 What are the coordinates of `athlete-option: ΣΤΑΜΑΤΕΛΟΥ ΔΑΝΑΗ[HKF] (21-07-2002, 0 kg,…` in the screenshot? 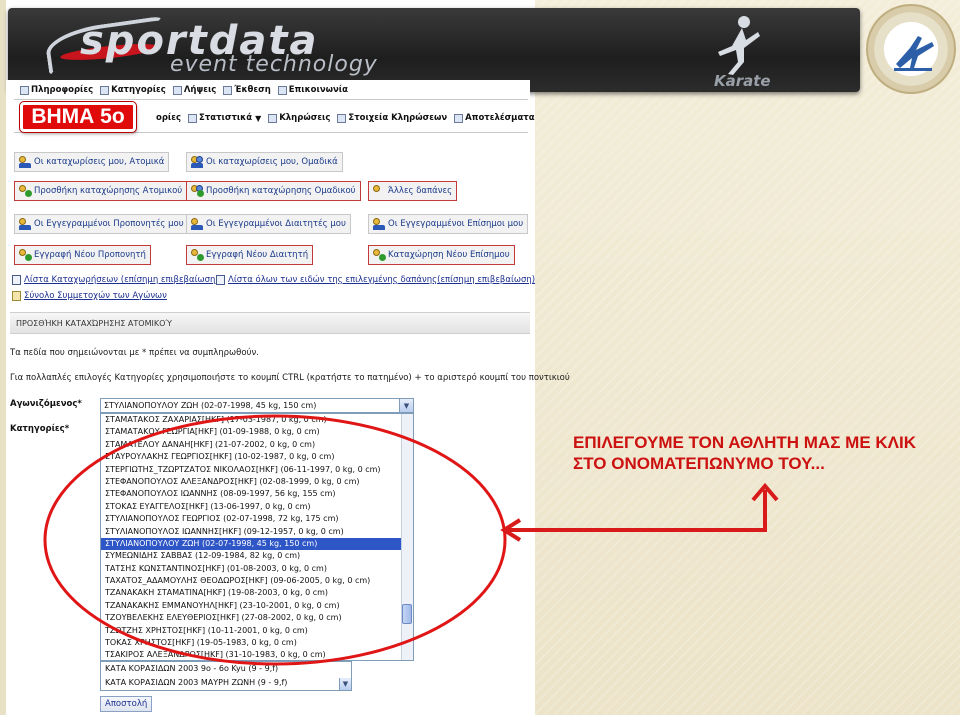 It's located at (257, 445).